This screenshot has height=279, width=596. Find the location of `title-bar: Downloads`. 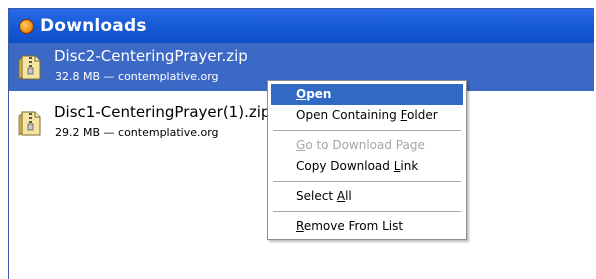

title-bar: Downloads is located at coordinates (301, 26).